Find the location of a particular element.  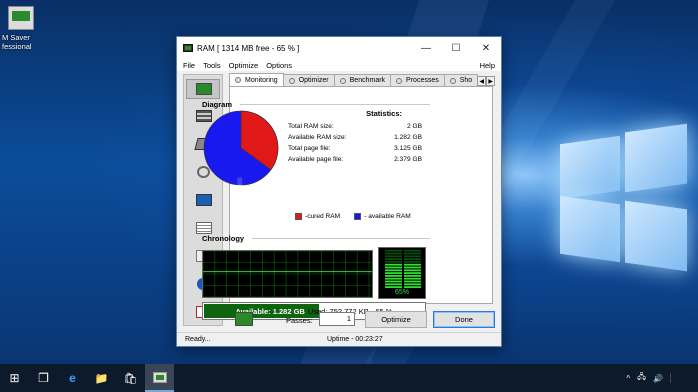

chronology-grid is located at coordinates (287, 274).